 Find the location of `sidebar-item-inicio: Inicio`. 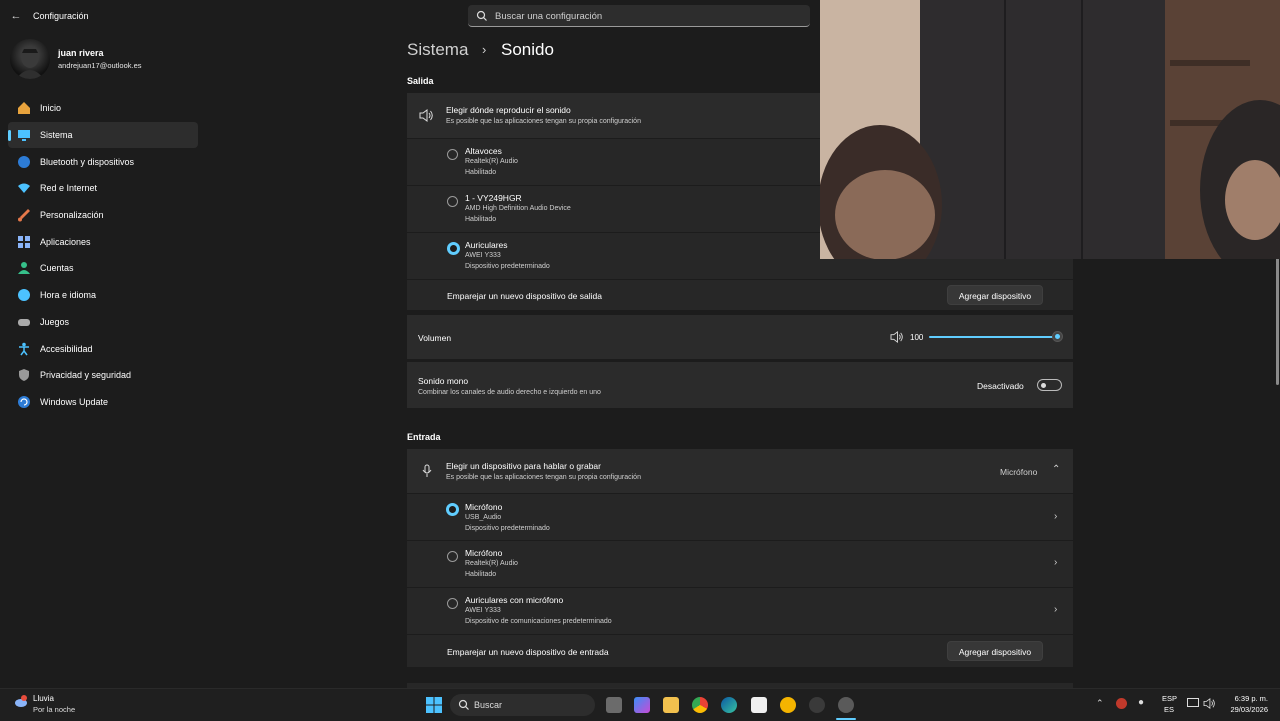

sidebar-item-inicio: Inicio is located at coordinates (103, 108).